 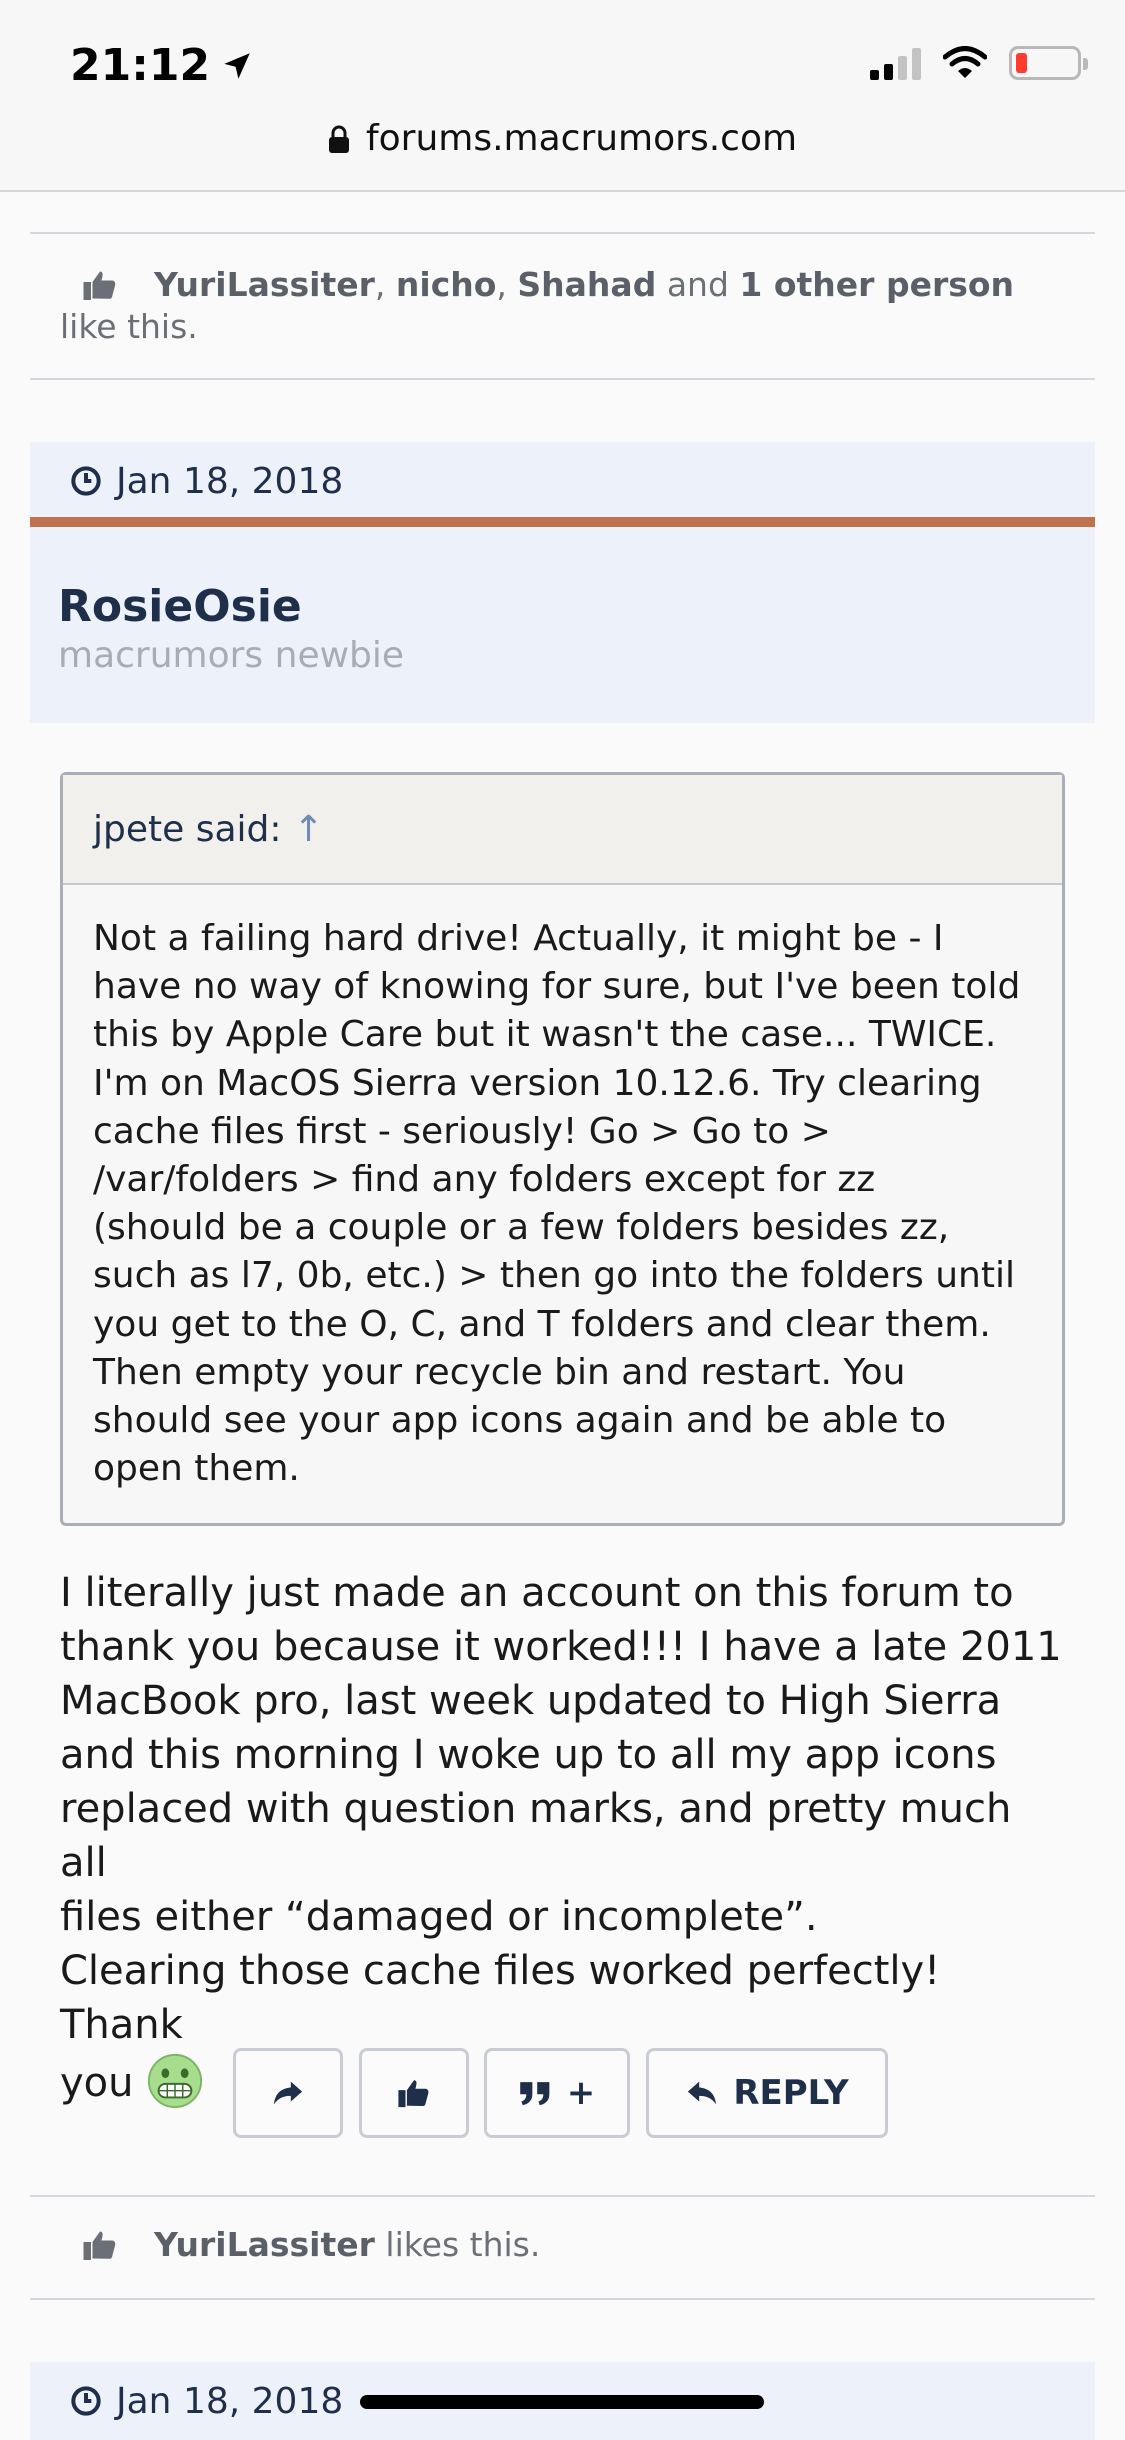 What do you see at coordinates (557, 2093) in the screenshot?
I see `multi-quote-button: +` at bounding box center [557, 2093].